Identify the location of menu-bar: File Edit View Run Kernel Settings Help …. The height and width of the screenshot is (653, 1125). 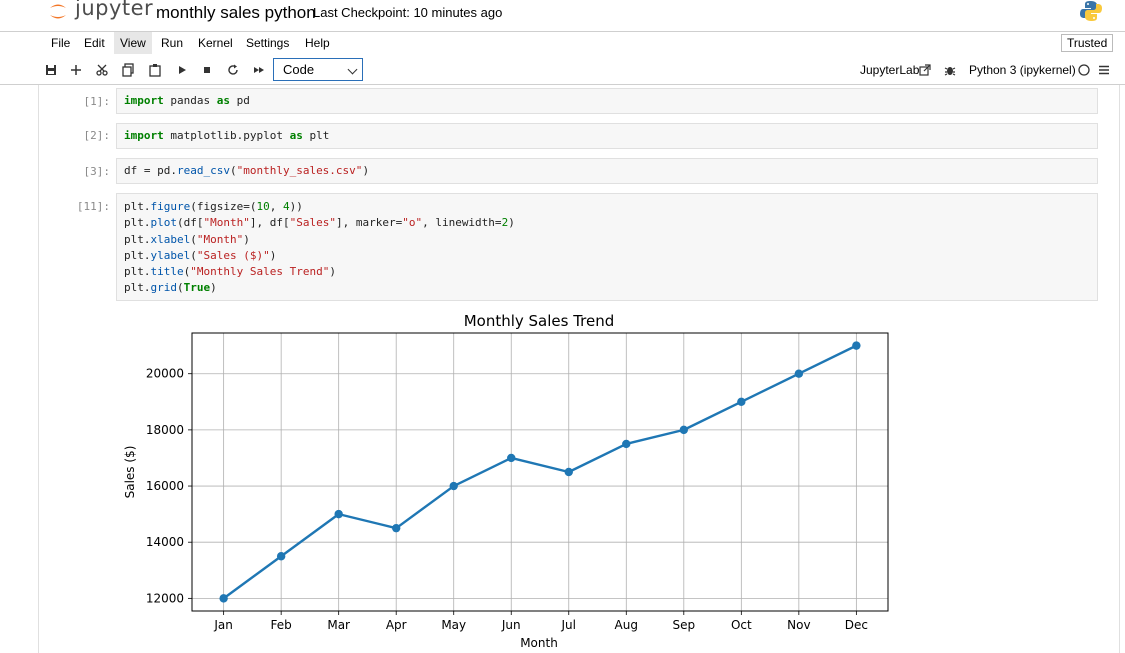
(562, 44).